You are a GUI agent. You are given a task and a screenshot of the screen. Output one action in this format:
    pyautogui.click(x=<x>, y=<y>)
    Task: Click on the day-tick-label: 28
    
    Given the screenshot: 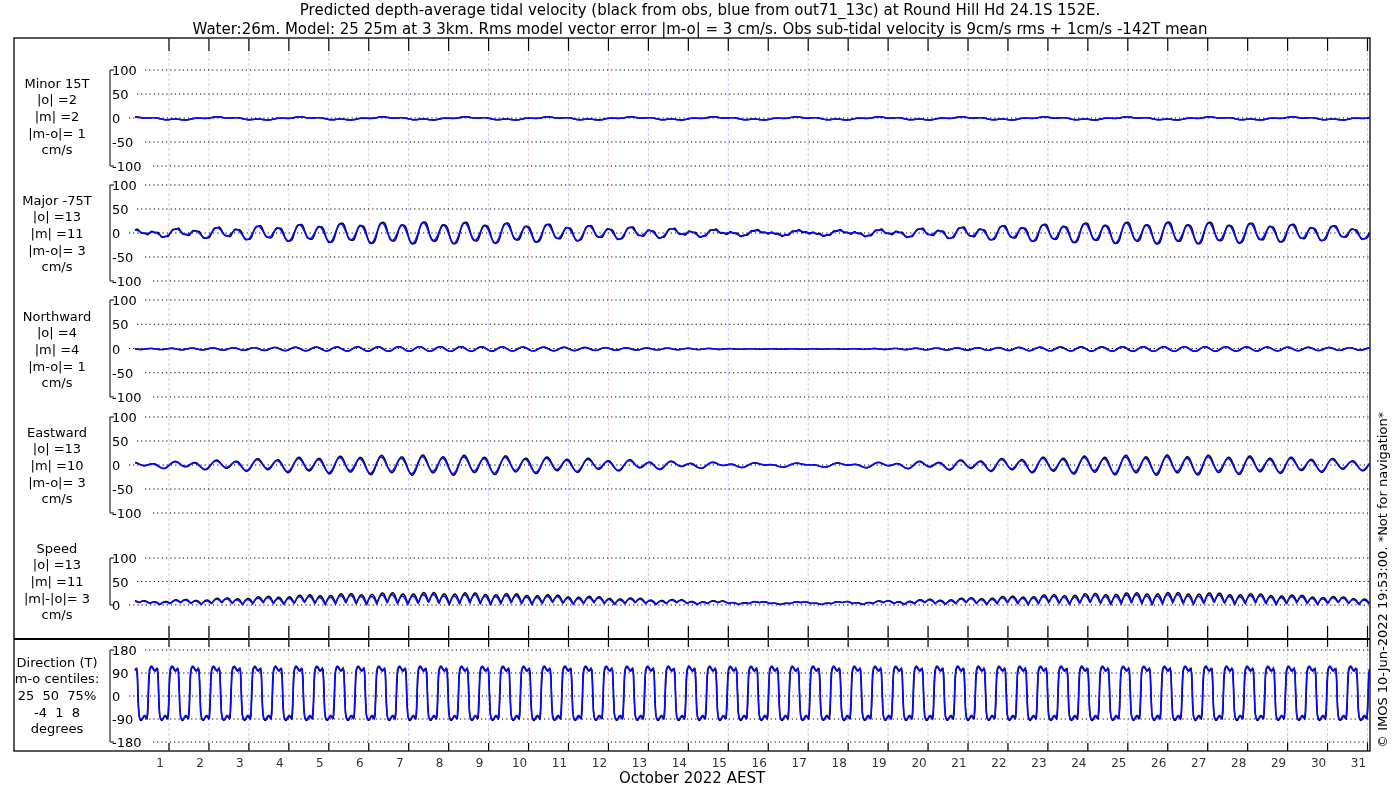 What is the action you would take?
    pyautogui.click(x=1239, y=763)
    